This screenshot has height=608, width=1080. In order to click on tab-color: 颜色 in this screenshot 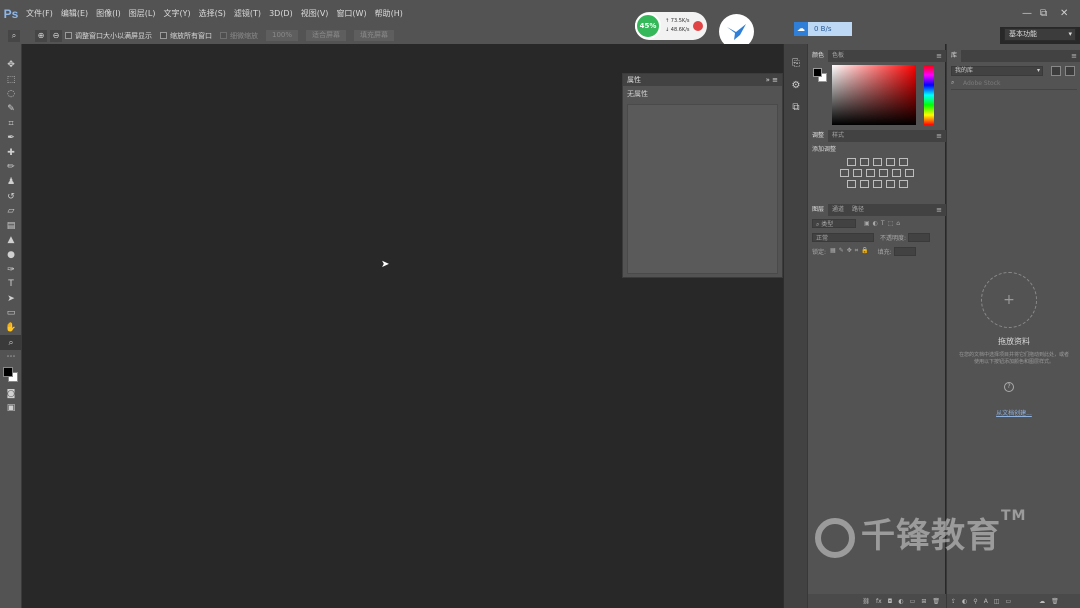, I will do `click(818, 56)`.